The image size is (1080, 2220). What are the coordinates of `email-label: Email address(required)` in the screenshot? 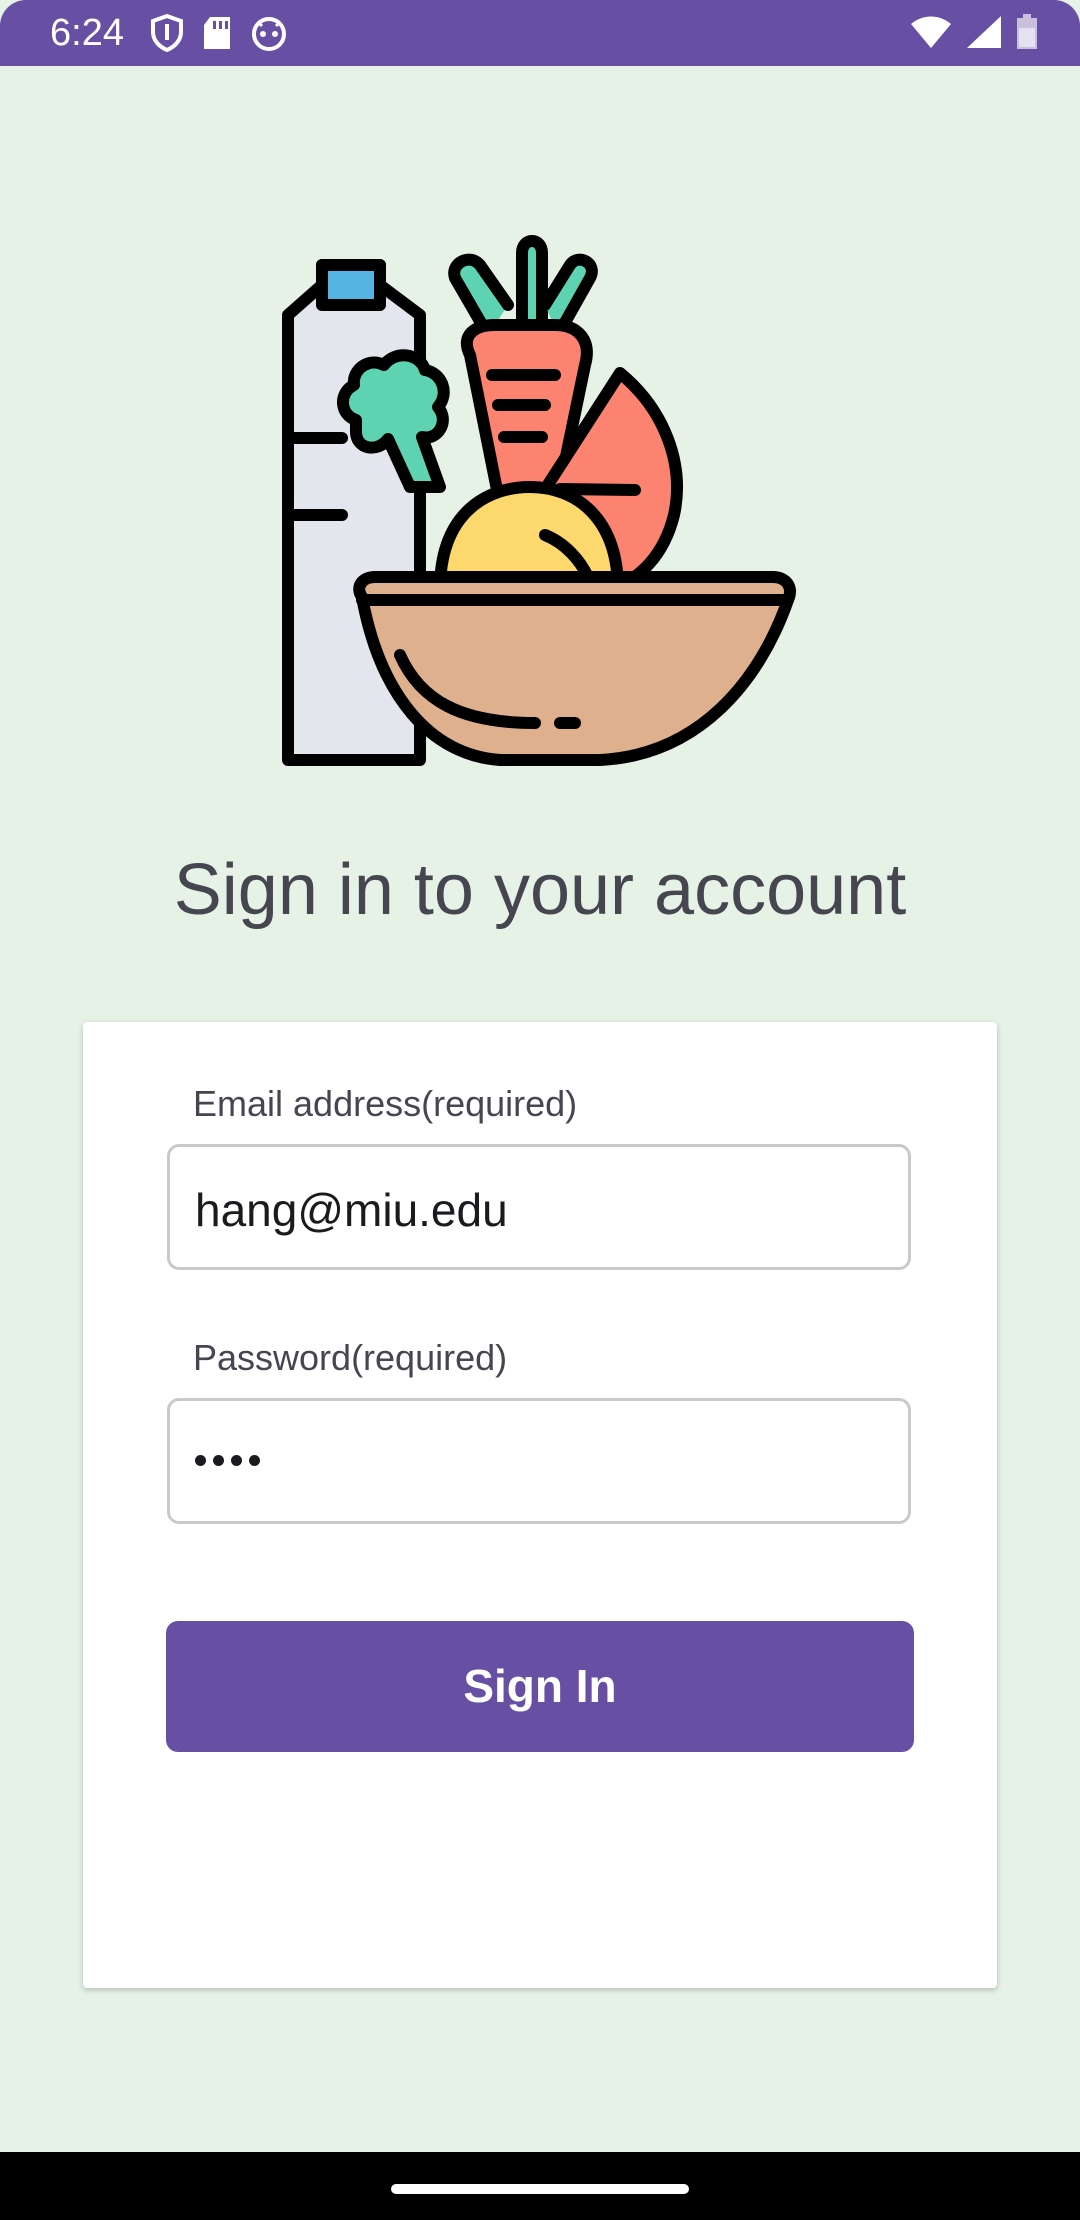 It's located at (385, 1103).